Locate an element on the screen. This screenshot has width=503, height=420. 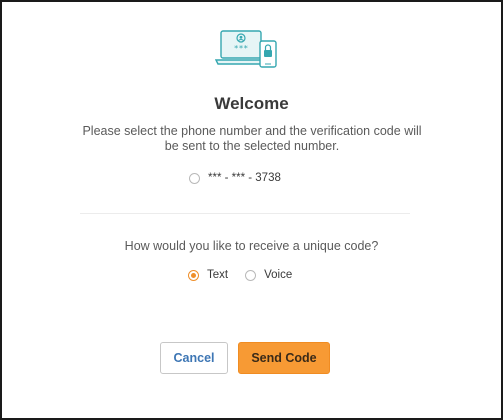
phone-number-option: *** - *** - 3738 is located at coordinates (235, 178).